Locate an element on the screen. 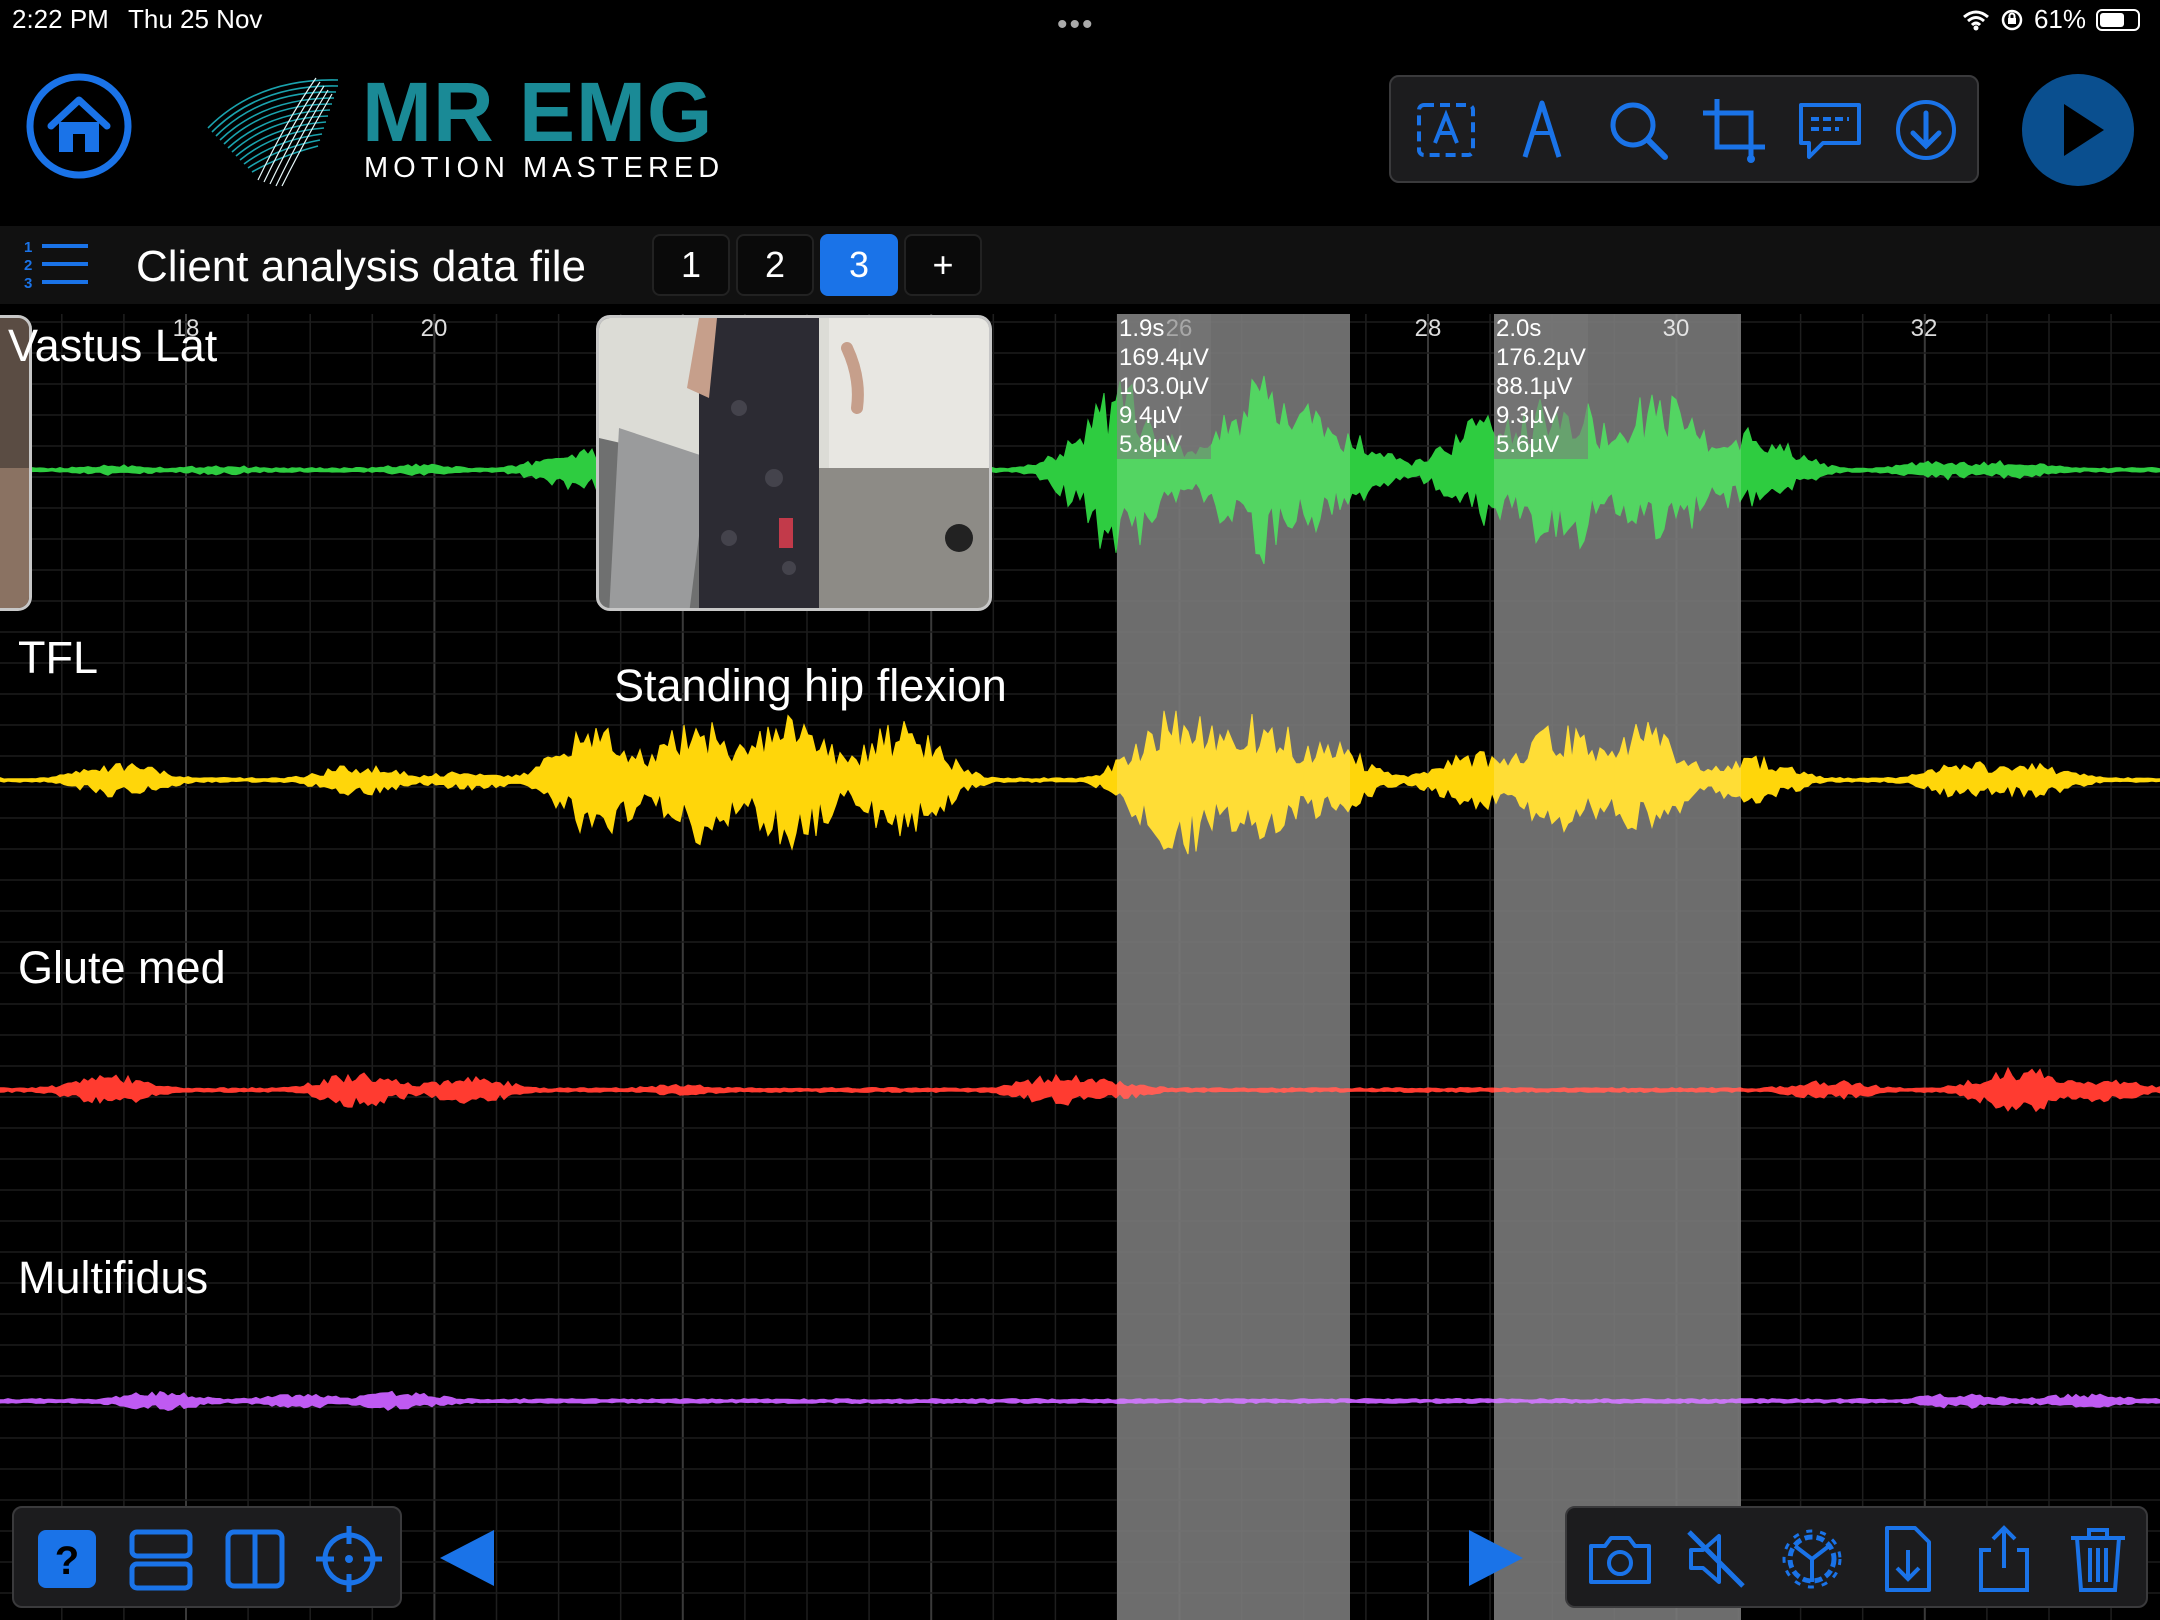  logo-title: MR EMG is located at coordinates (538, 112).